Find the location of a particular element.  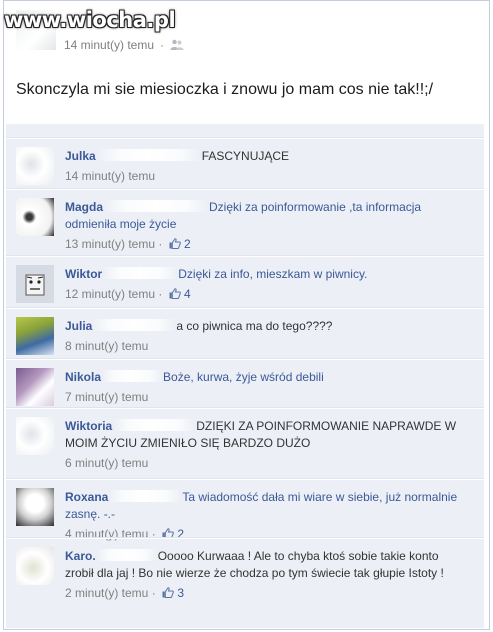

comment-body: Julka FASCYNUJĄCE 14 minut(y) temu is located at coordinates (265, 166).